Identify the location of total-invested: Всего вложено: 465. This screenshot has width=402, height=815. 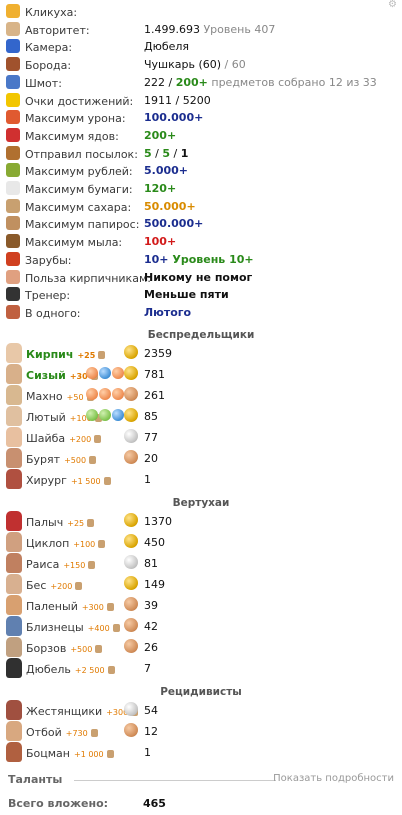
(201, 805).